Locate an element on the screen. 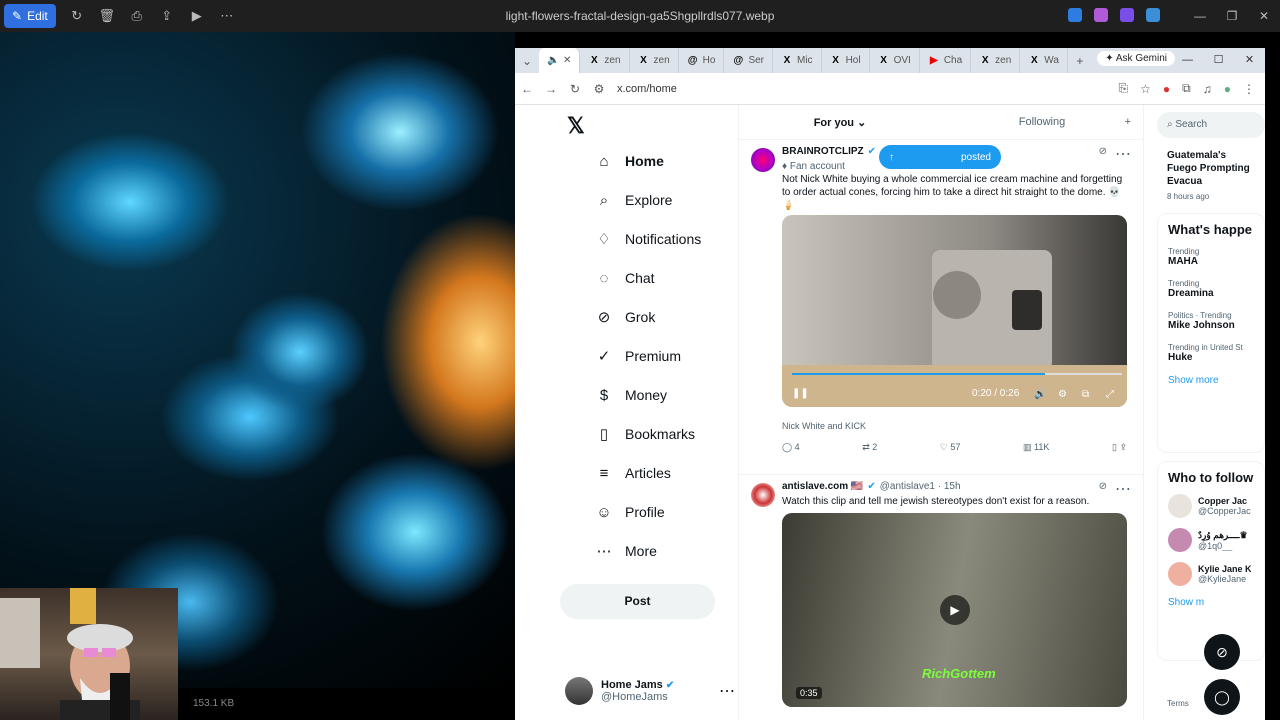 This screenshot has width=1280, height=720. tweet-author: antislave.com 🇺🇸 is located at coordinates (822, 486).